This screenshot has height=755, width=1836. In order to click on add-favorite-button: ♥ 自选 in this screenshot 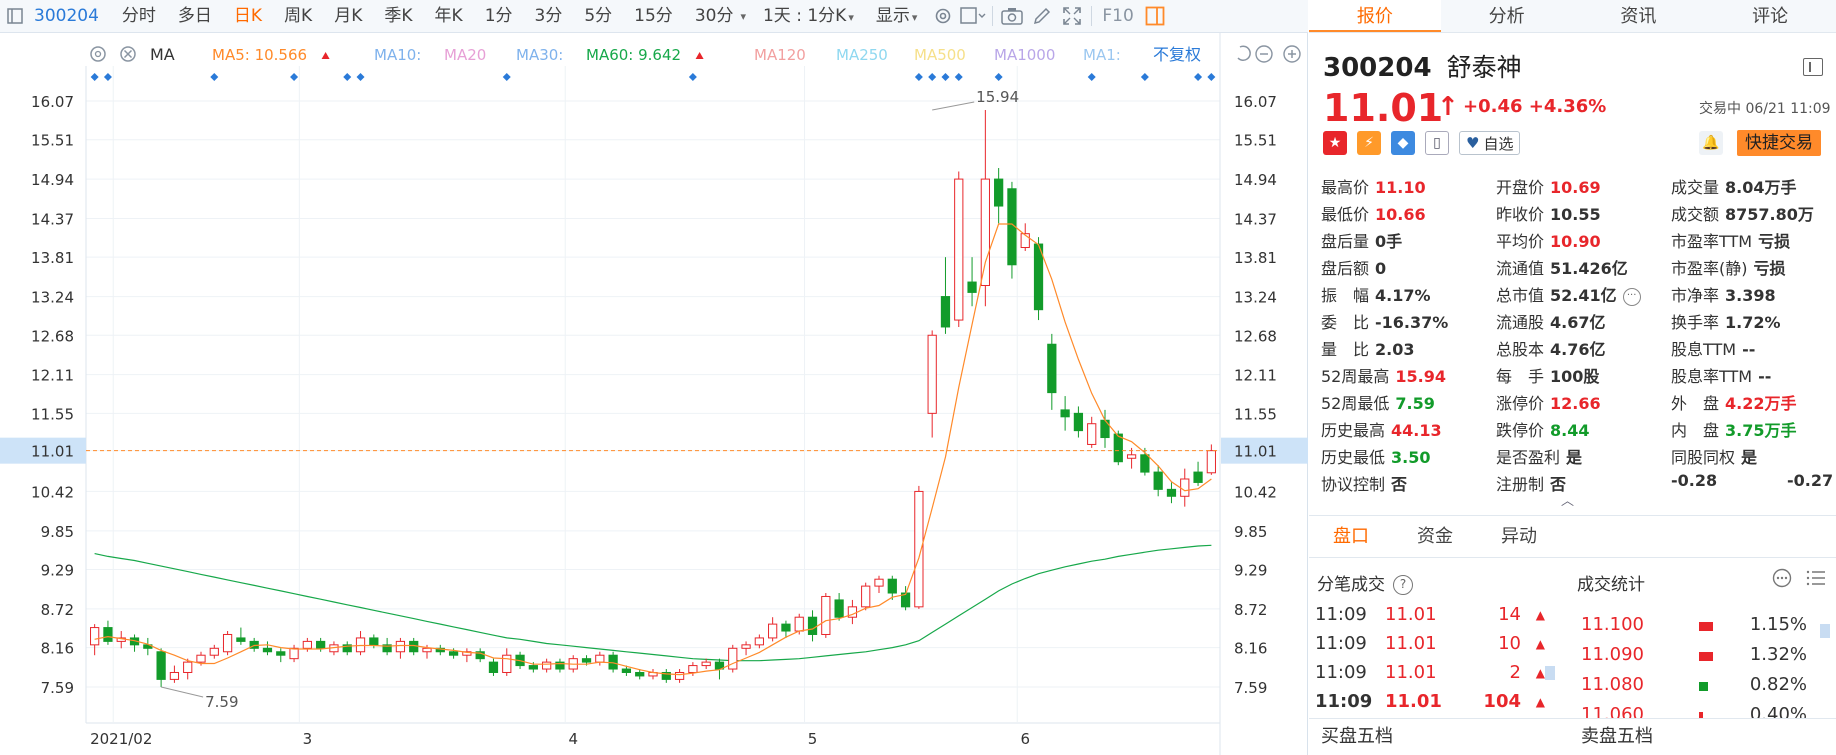, I will do `click(1490, 143)`.